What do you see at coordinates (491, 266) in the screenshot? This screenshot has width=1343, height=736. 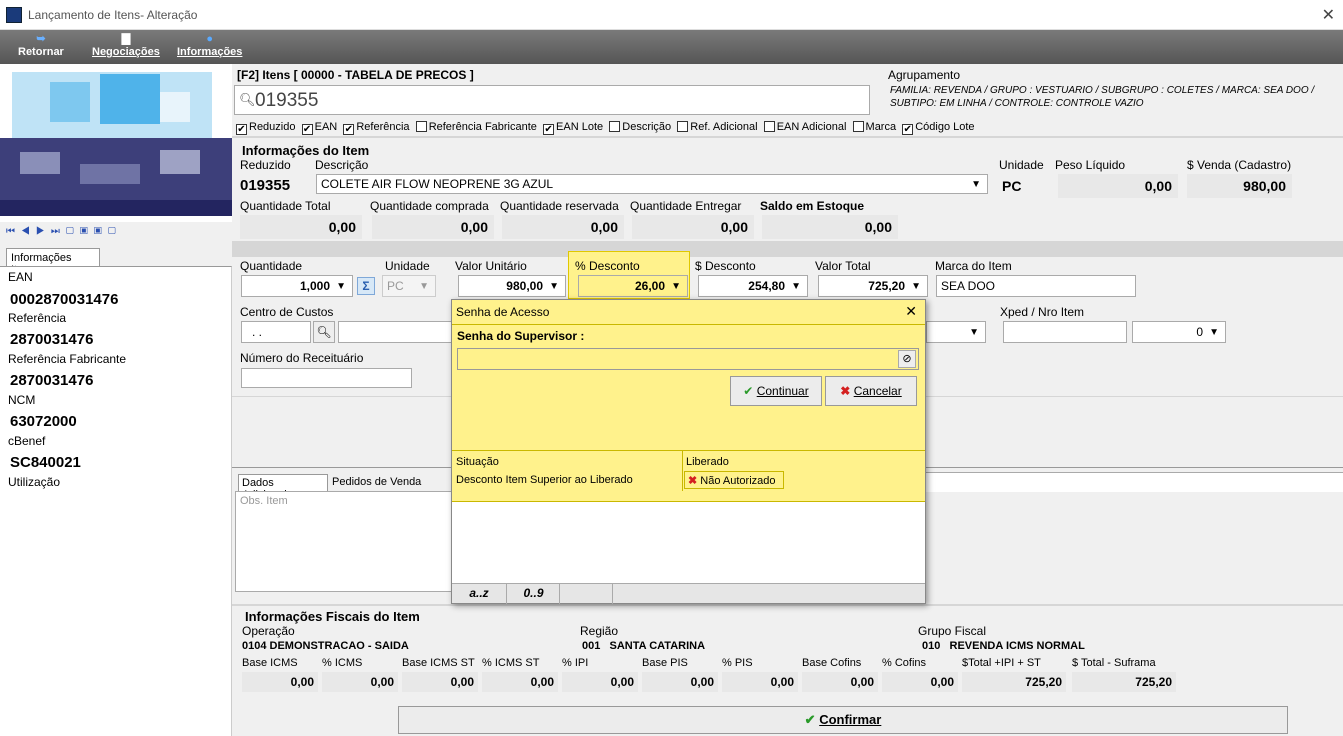 I see `valor-unit-label: Valor Unitário` at bounding box center [491, 266].